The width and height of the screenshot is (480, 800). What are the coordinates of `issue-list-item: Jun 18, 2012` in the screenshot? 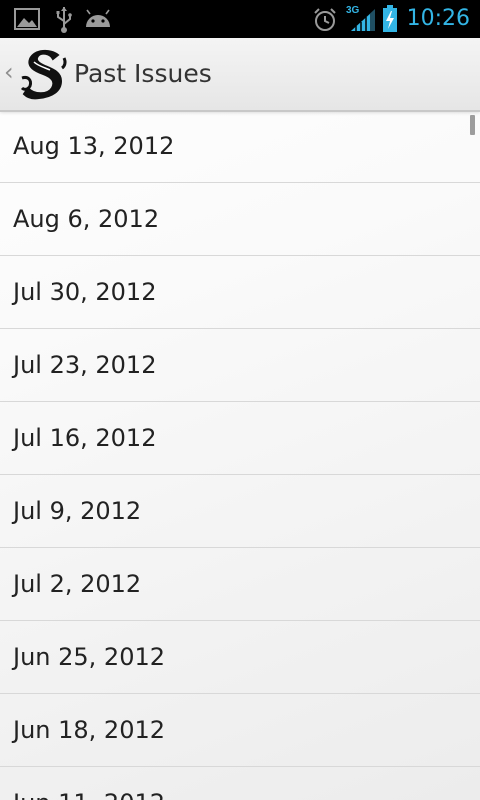 It's located at (240, 730).